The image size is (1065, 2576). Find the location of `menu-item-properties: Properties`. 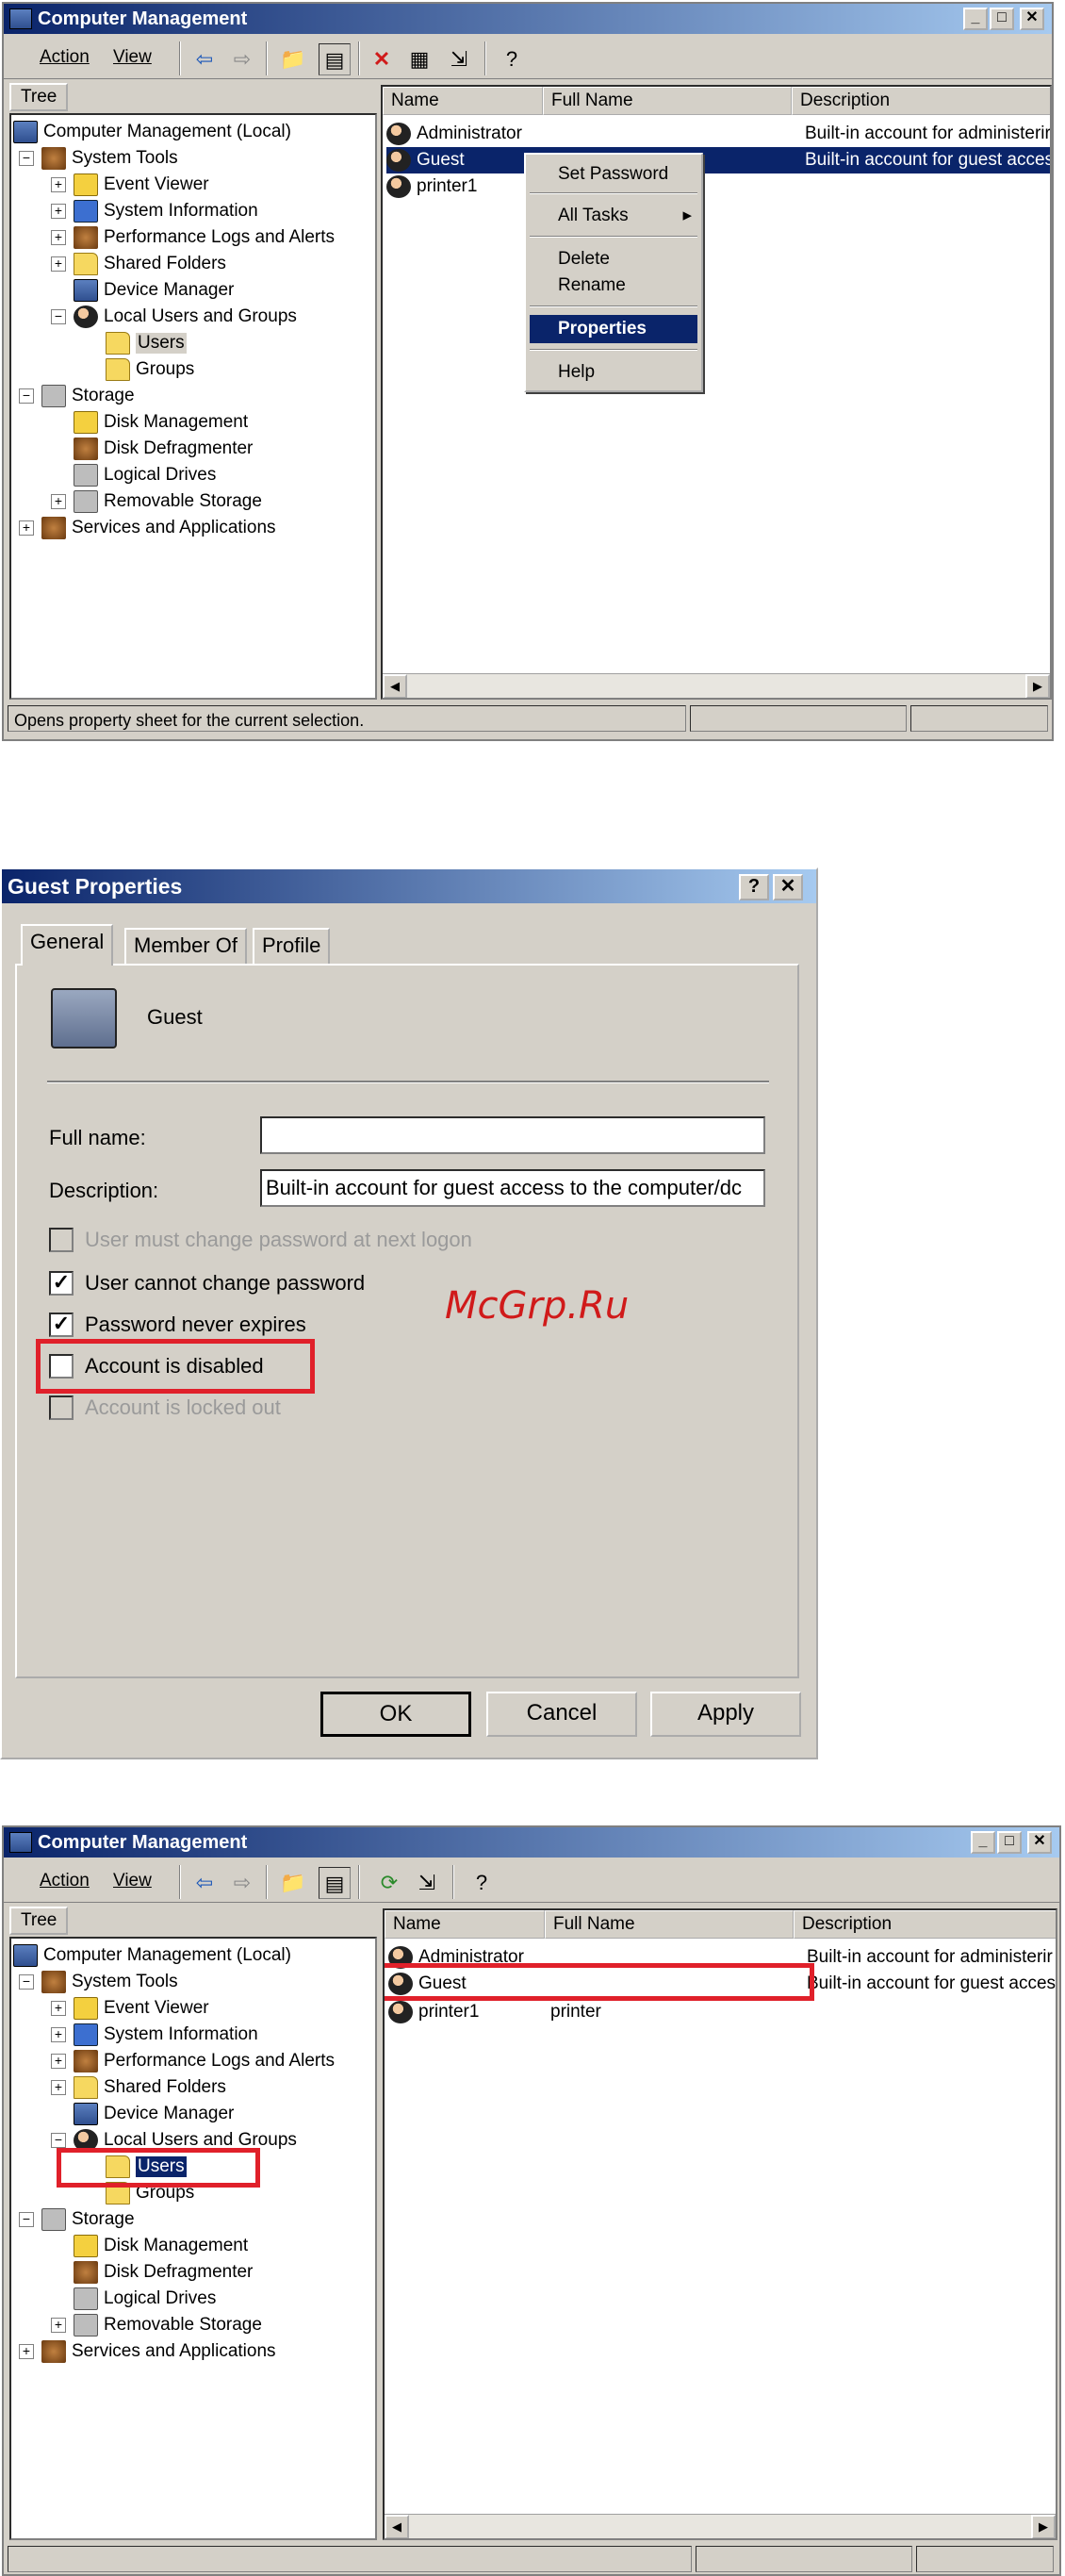

menu-item-properties: Properties is located at coordinates (614, 329).